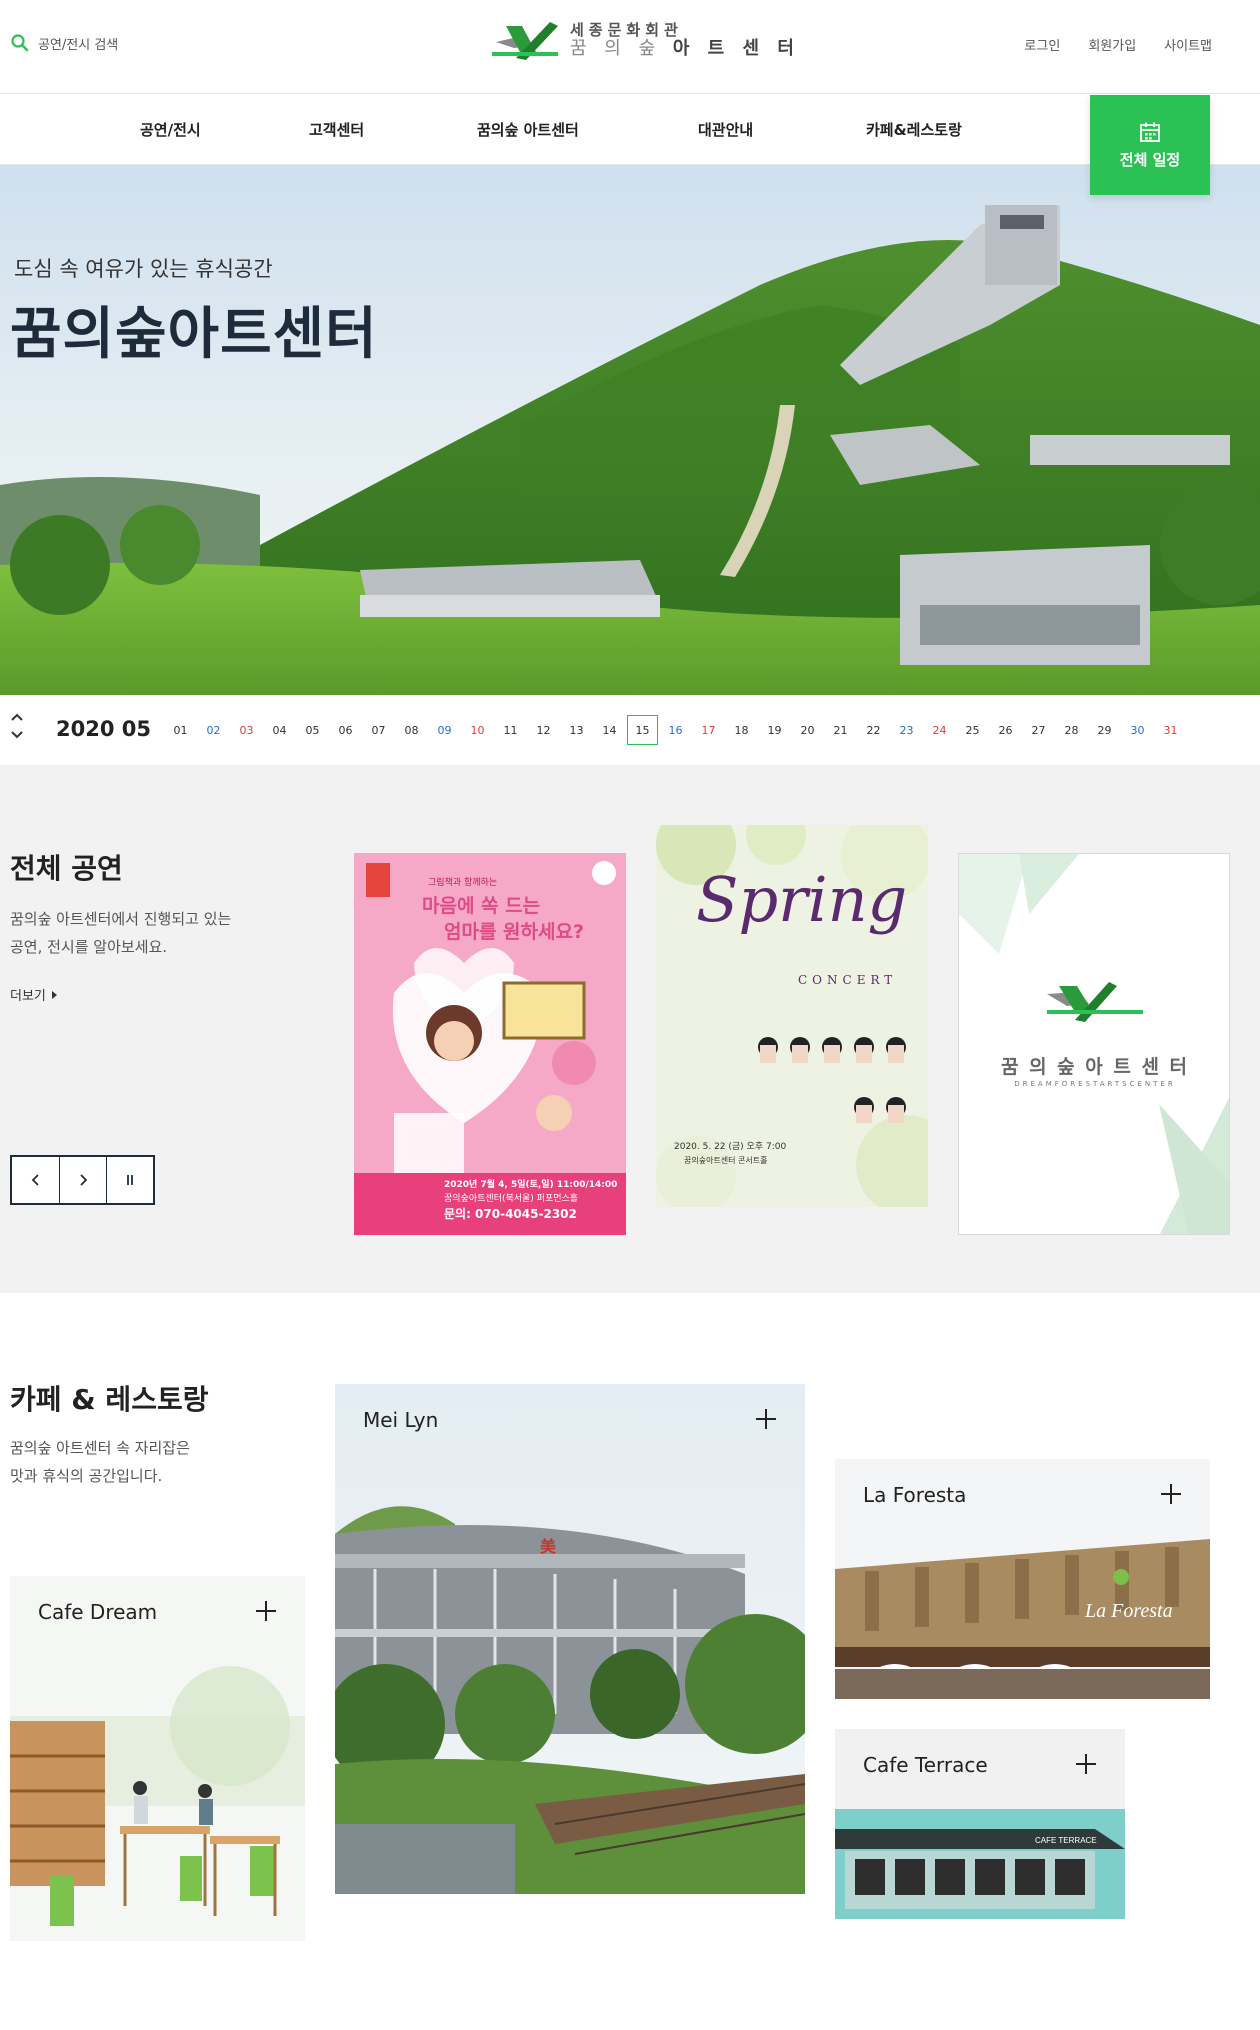 This screenshot has height=2030, width=1260. What do you see at coordinates (1137, 730) in the screenshot?
I see `calendar-day: 30` at bounding box center [1137, 730].